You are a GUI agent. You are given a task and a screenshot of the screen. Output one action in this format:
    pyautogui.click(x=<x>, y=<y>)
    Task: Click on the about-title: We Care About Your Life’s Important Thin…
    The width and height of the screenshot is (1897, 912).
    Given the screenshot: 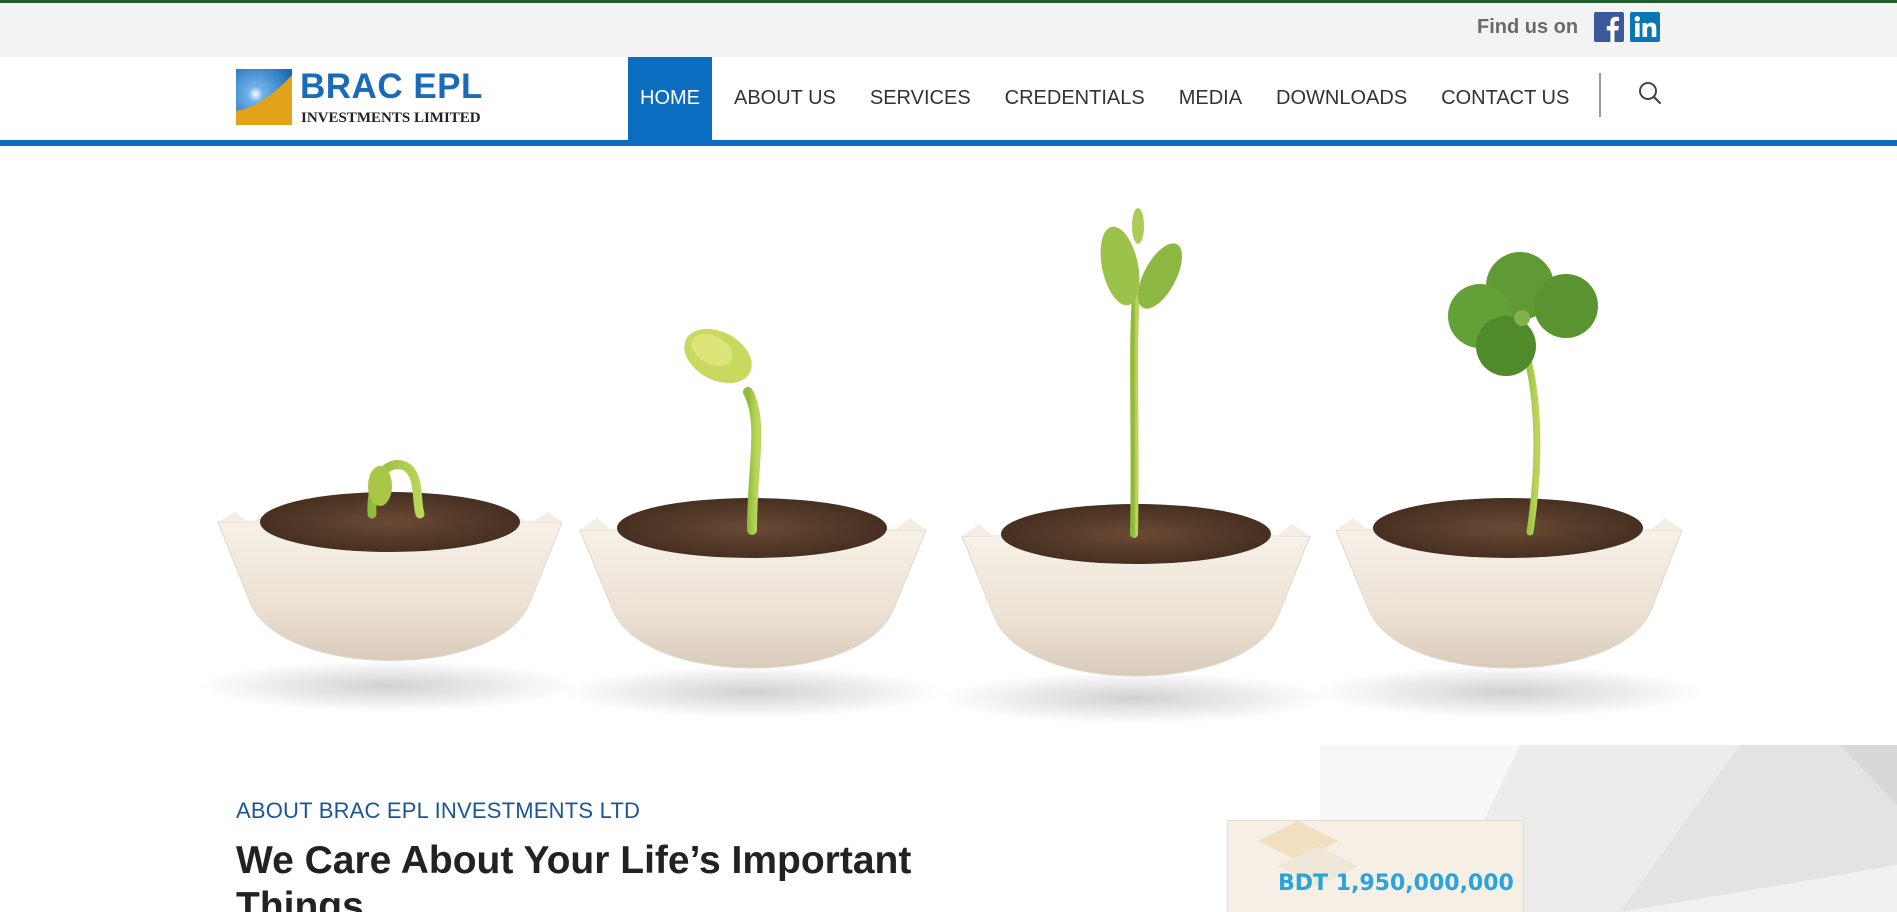 What is the action you would take?
    pyautogui.click(x=574, y=875)
    